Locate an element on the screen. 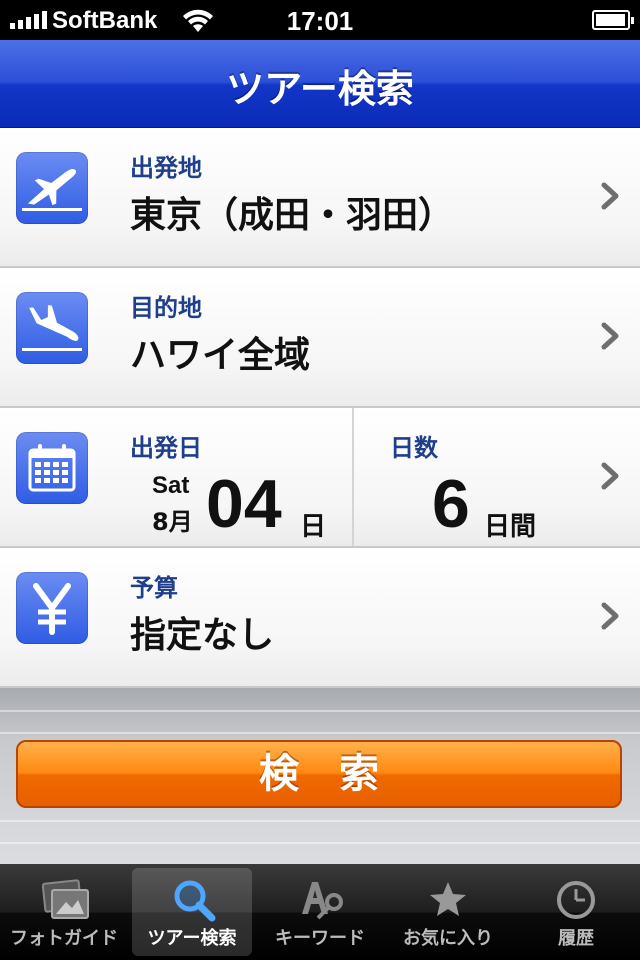 The image size is (640, 960). tab-label: キーワード is located at coordinates (320, 938).